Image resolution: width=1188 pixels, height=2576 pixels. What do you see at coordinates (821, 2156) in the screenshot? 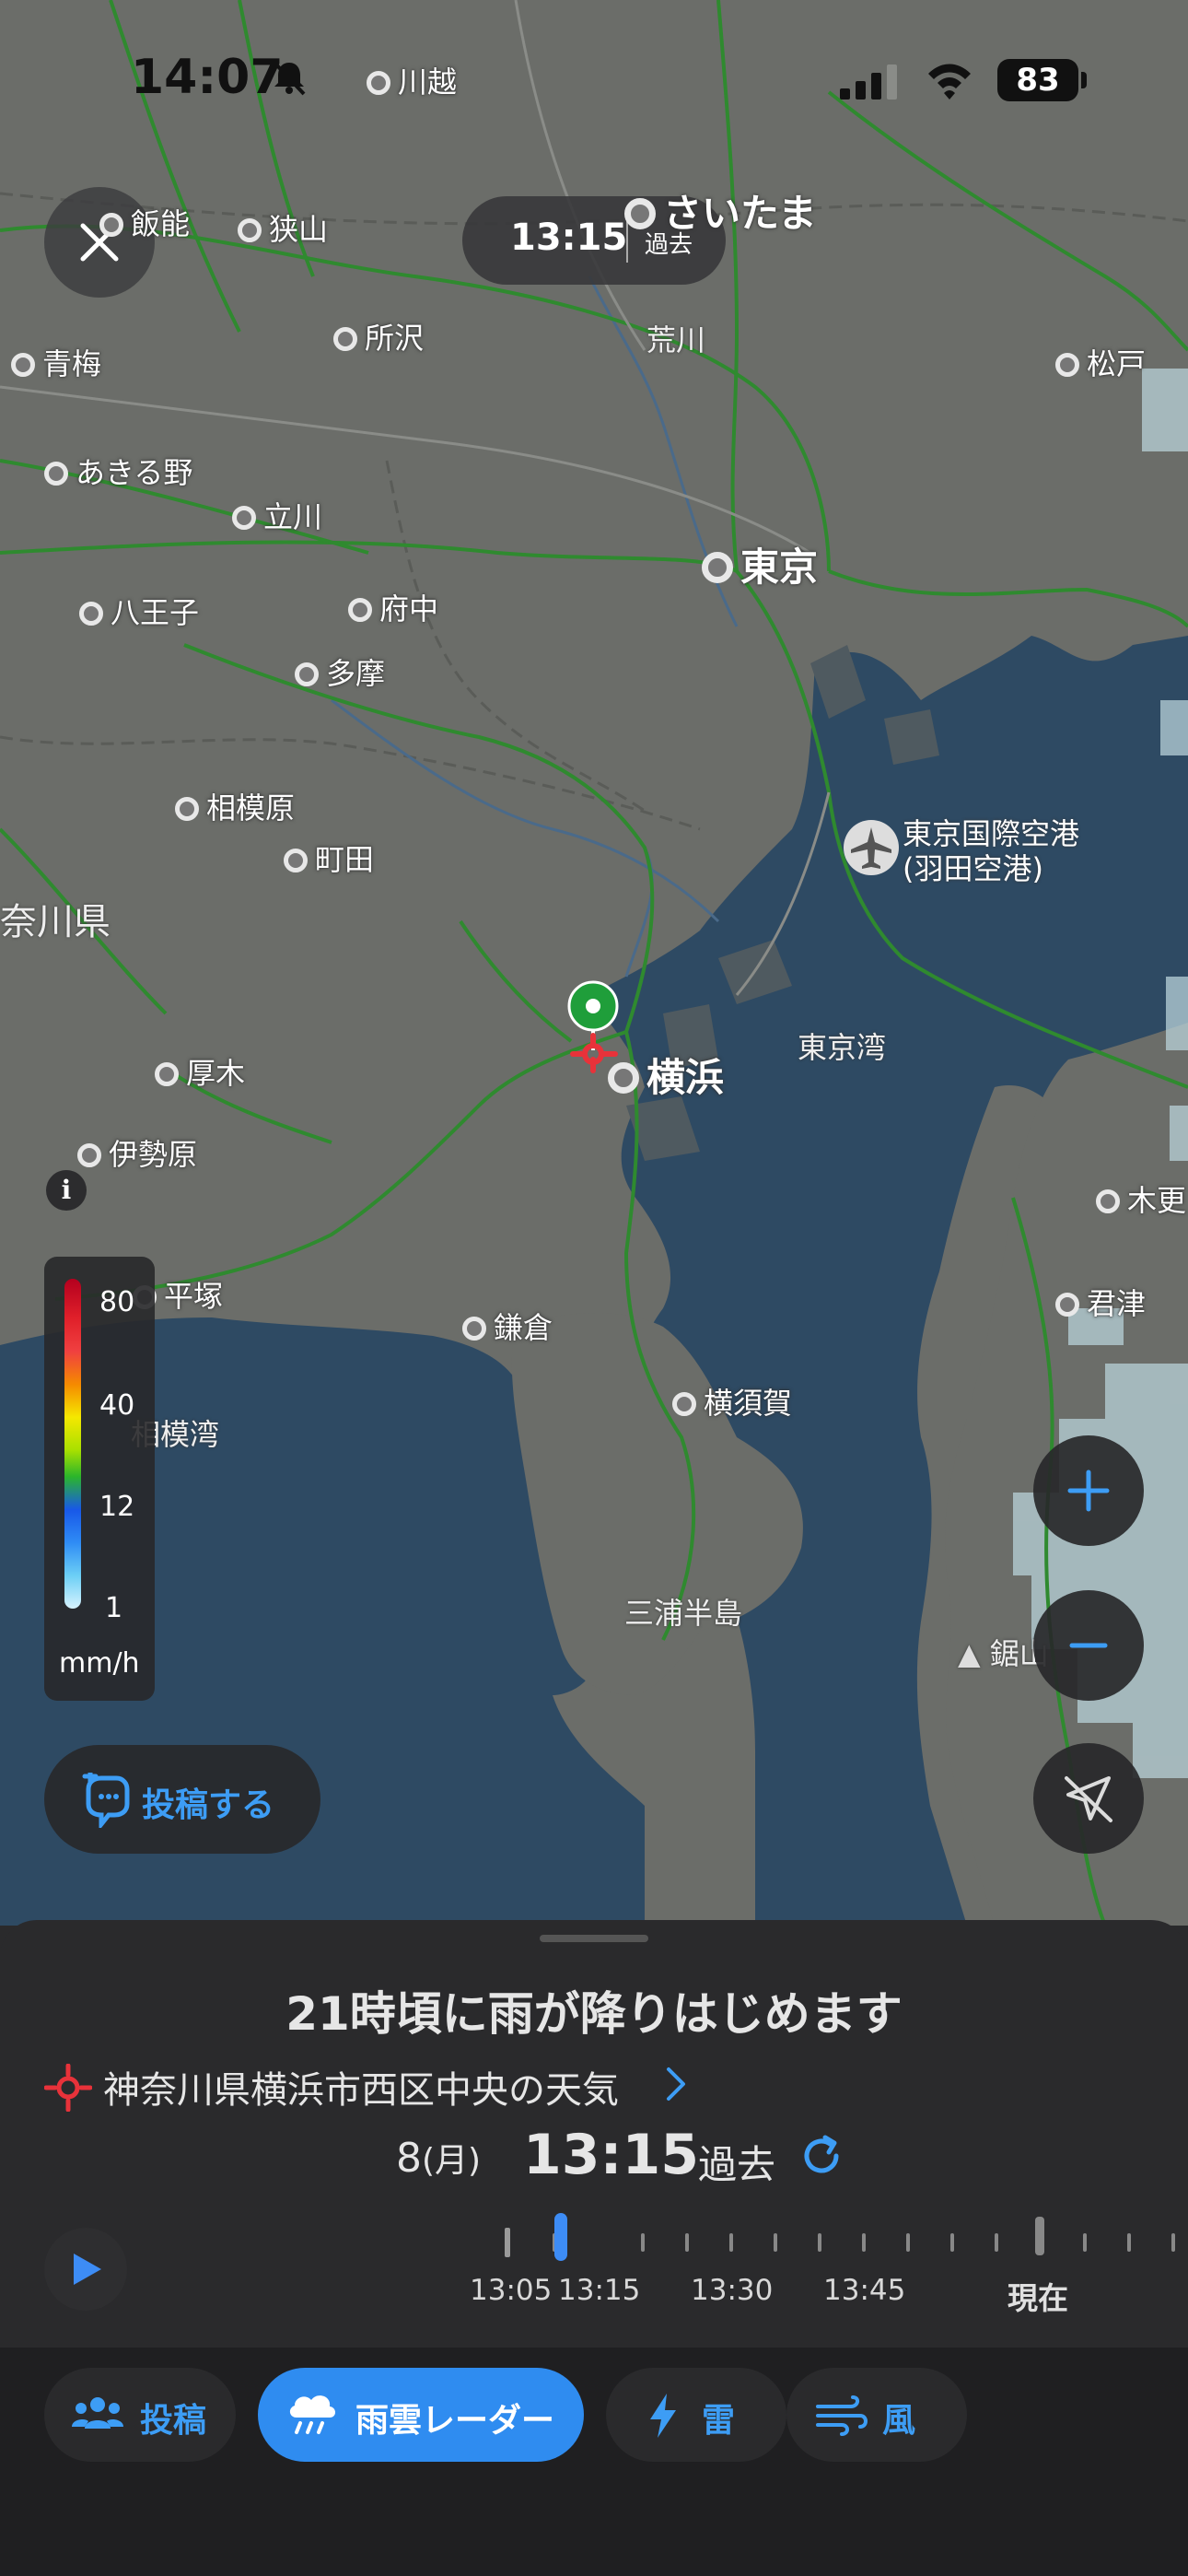
I see `refresh-icon` at bounding box center [821, 2156].